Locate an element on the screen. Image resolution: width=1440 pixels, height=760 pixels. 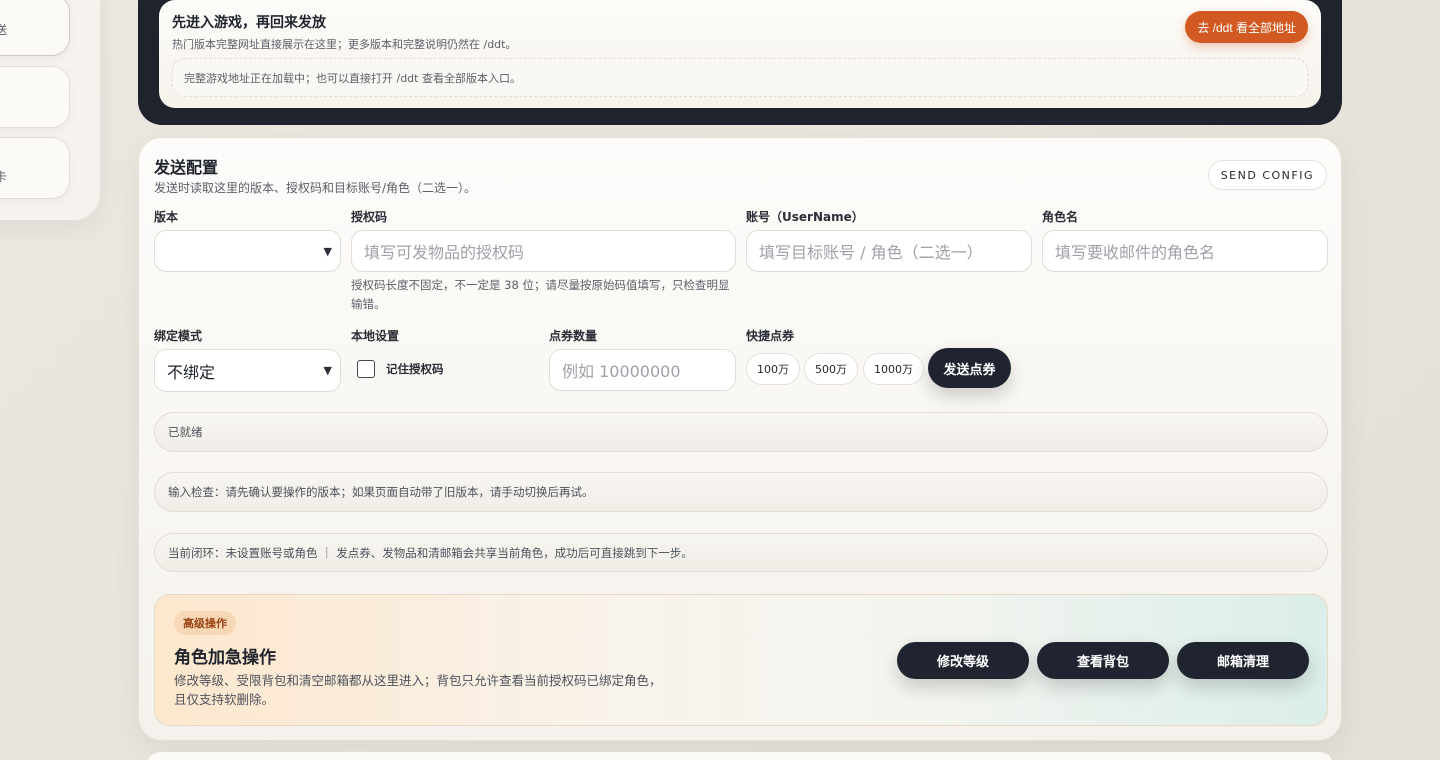
bind-mode-label: 绑定模式 is located at coordinates (178, 336).